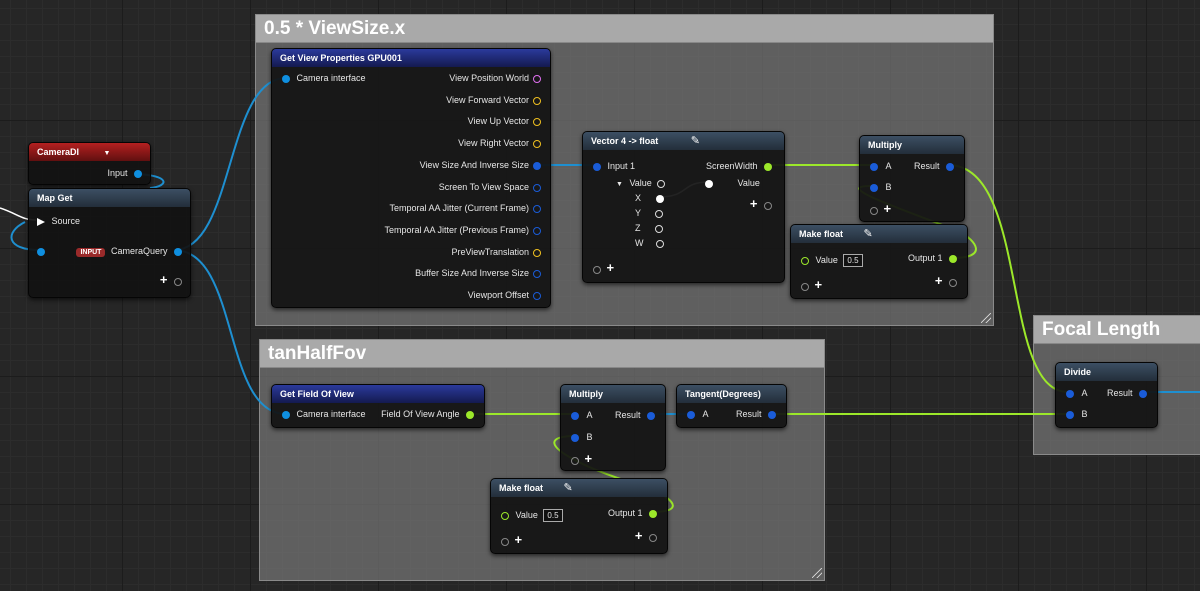  What do you see at coordinates (109, 243) in the screenshot?
I see `node-map-get: Map Get Source INPUT CameraQuery +` at bounding box center [109, 243].